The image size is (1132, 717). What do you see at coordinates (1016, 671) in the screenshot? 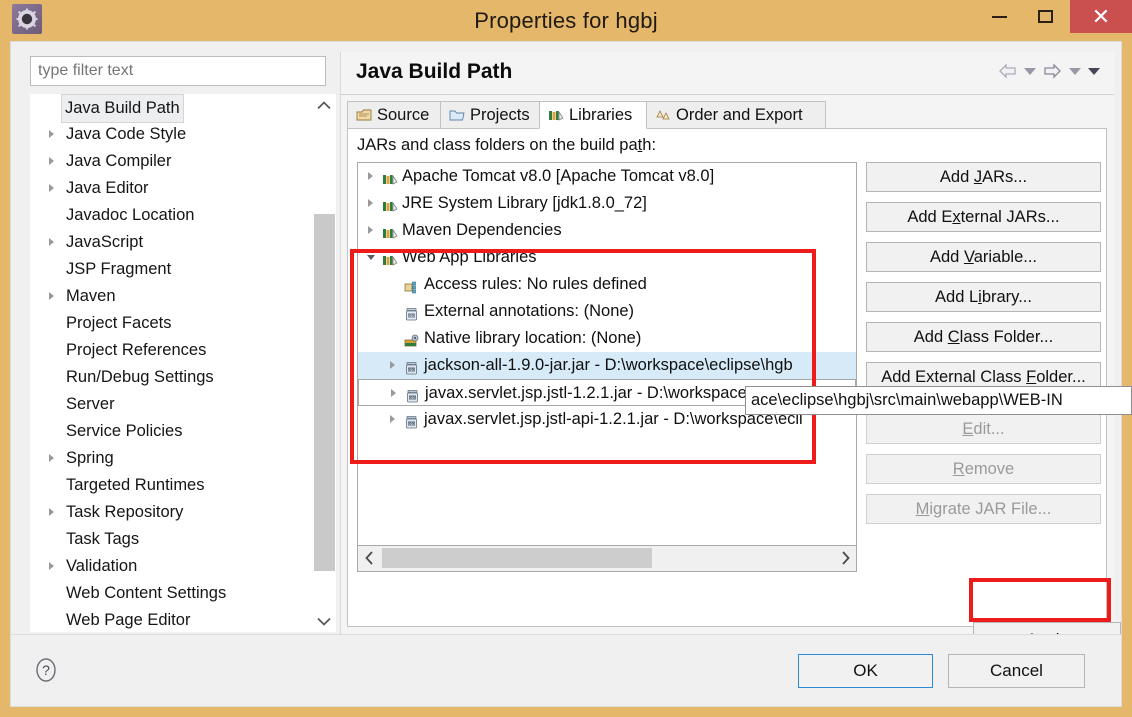
I see `cancel-button: Cancel` at bounding box center [1016, 671].